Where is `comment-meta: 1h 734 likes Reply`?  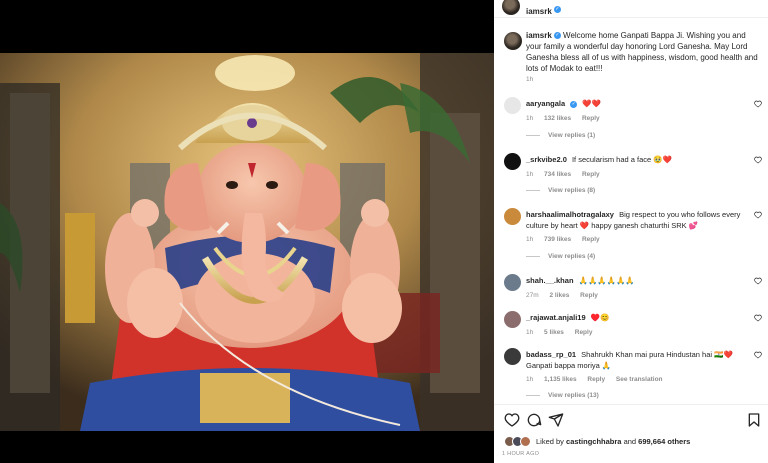
comment-meta: 1h 734 likes Reply is located at coordinates (639, 175).